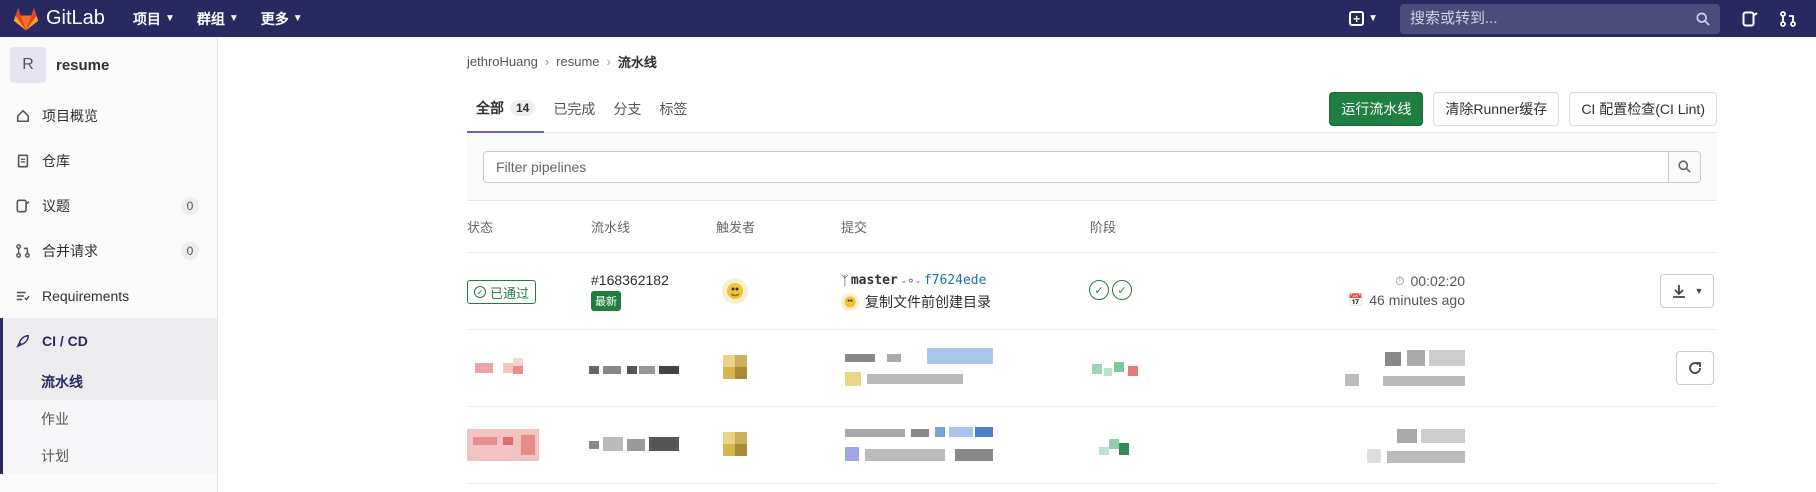 The image size is (1816, 492). Describe the element at coordinates (1376, 108) in the screenshot. I see `run-pipeline-button: 运行流水线` at that location.